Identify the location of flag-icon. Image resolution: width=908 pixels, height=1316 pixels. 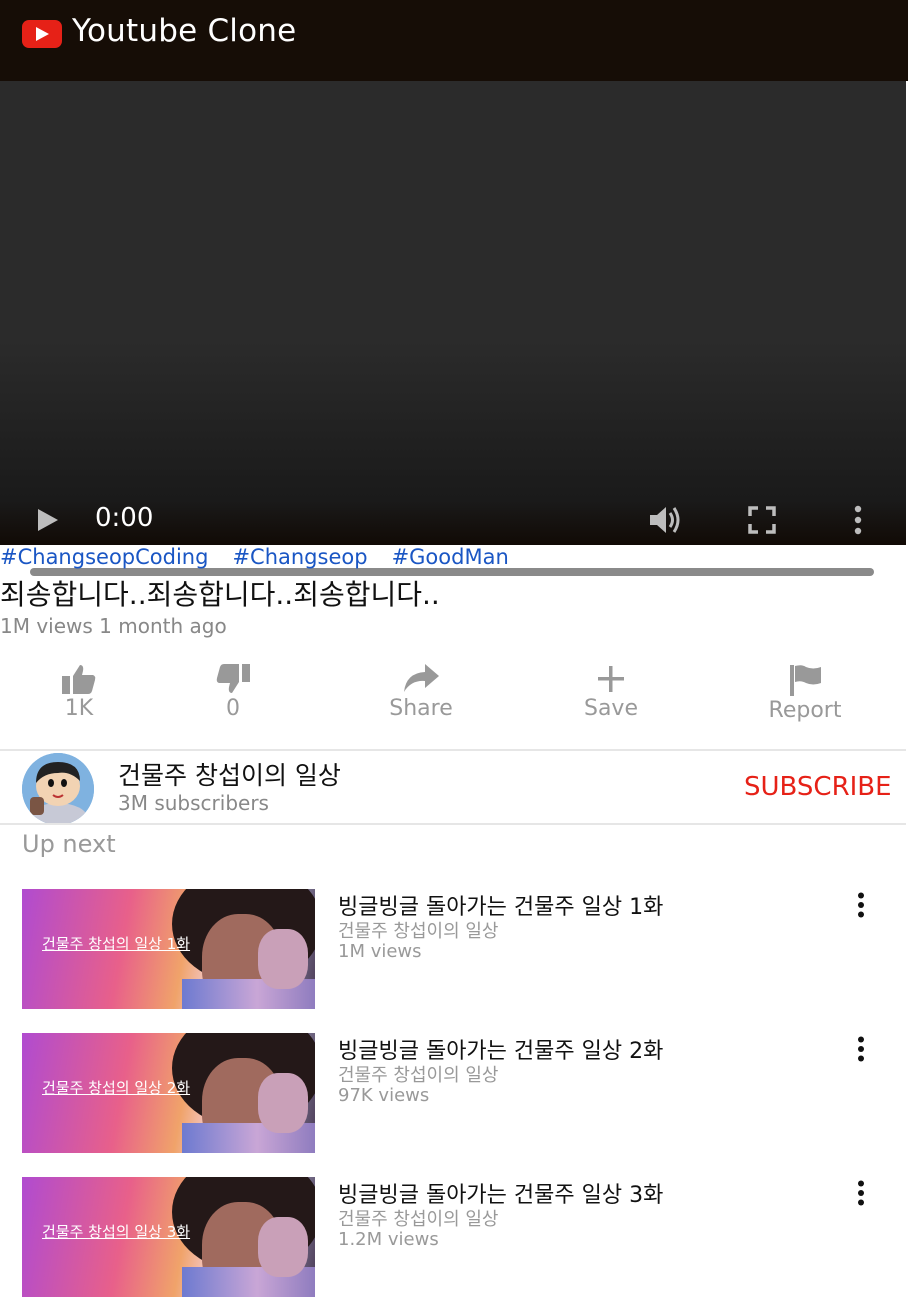
(805, 680).